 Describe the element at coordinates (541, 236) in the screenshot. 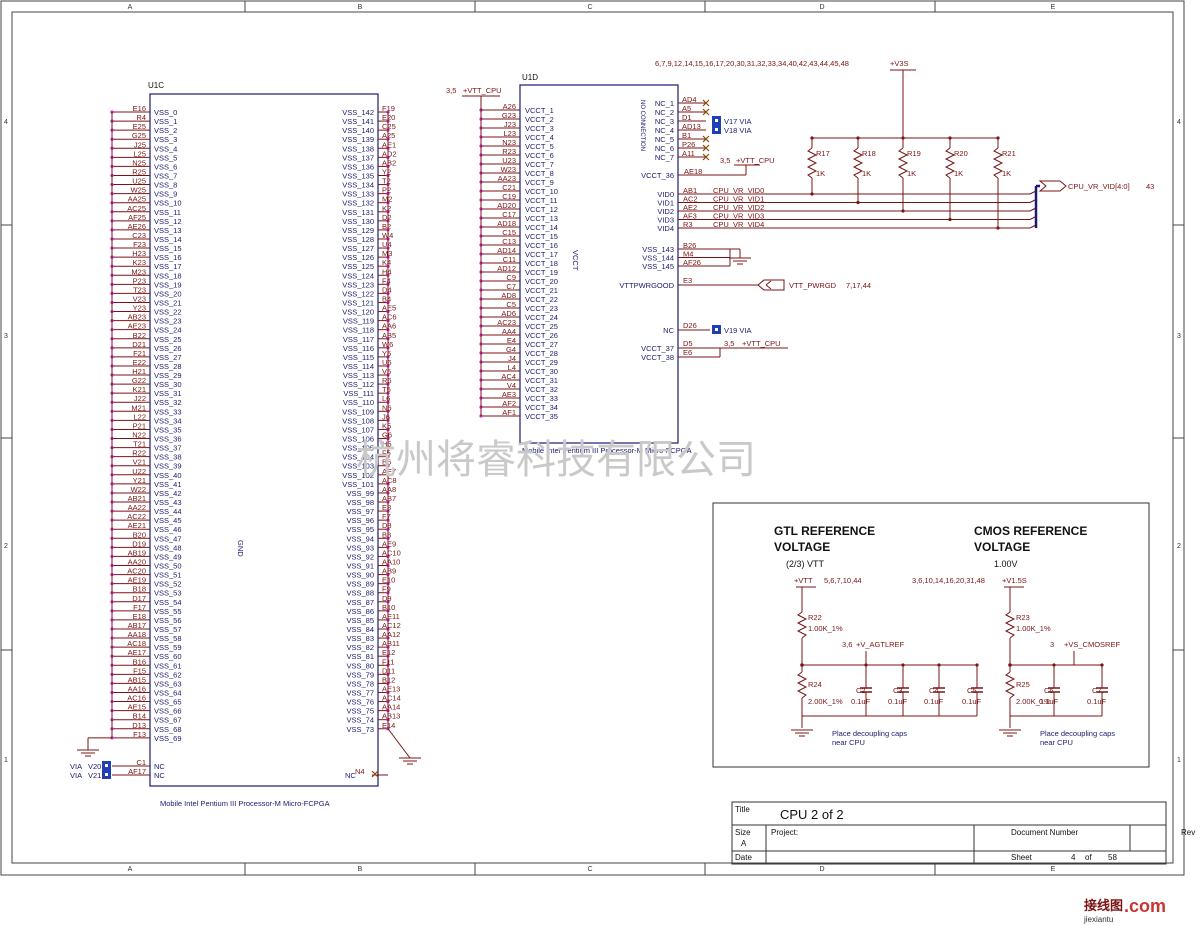

I see `u1d-pin-signal: VCCT_15` at that location.